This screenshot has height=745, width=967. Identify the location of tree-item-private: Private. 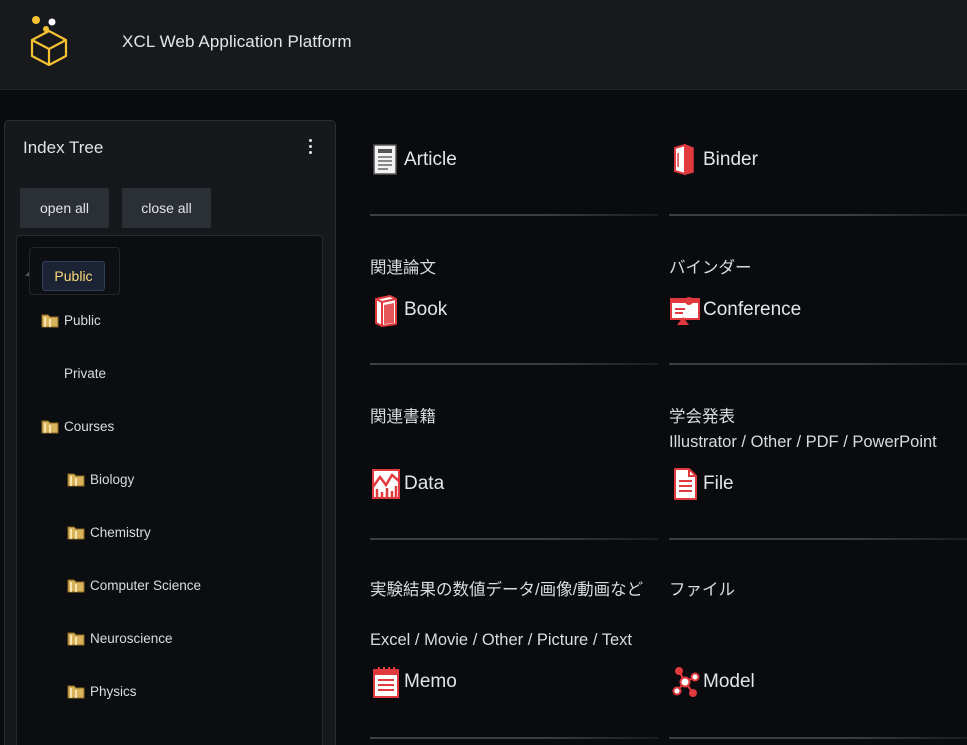
(73, 373).